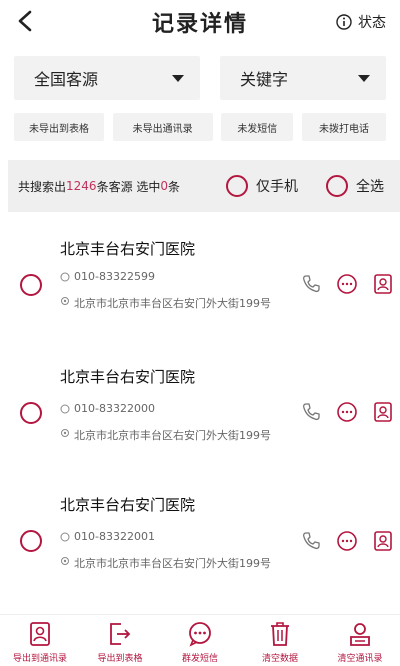 Image resolution: width=400 pixels, height=666 pixels. What do you see at coordinates (370, 187) in the screenshot?
I see `select-all-label: 全选` at bounding box center [370, 187].